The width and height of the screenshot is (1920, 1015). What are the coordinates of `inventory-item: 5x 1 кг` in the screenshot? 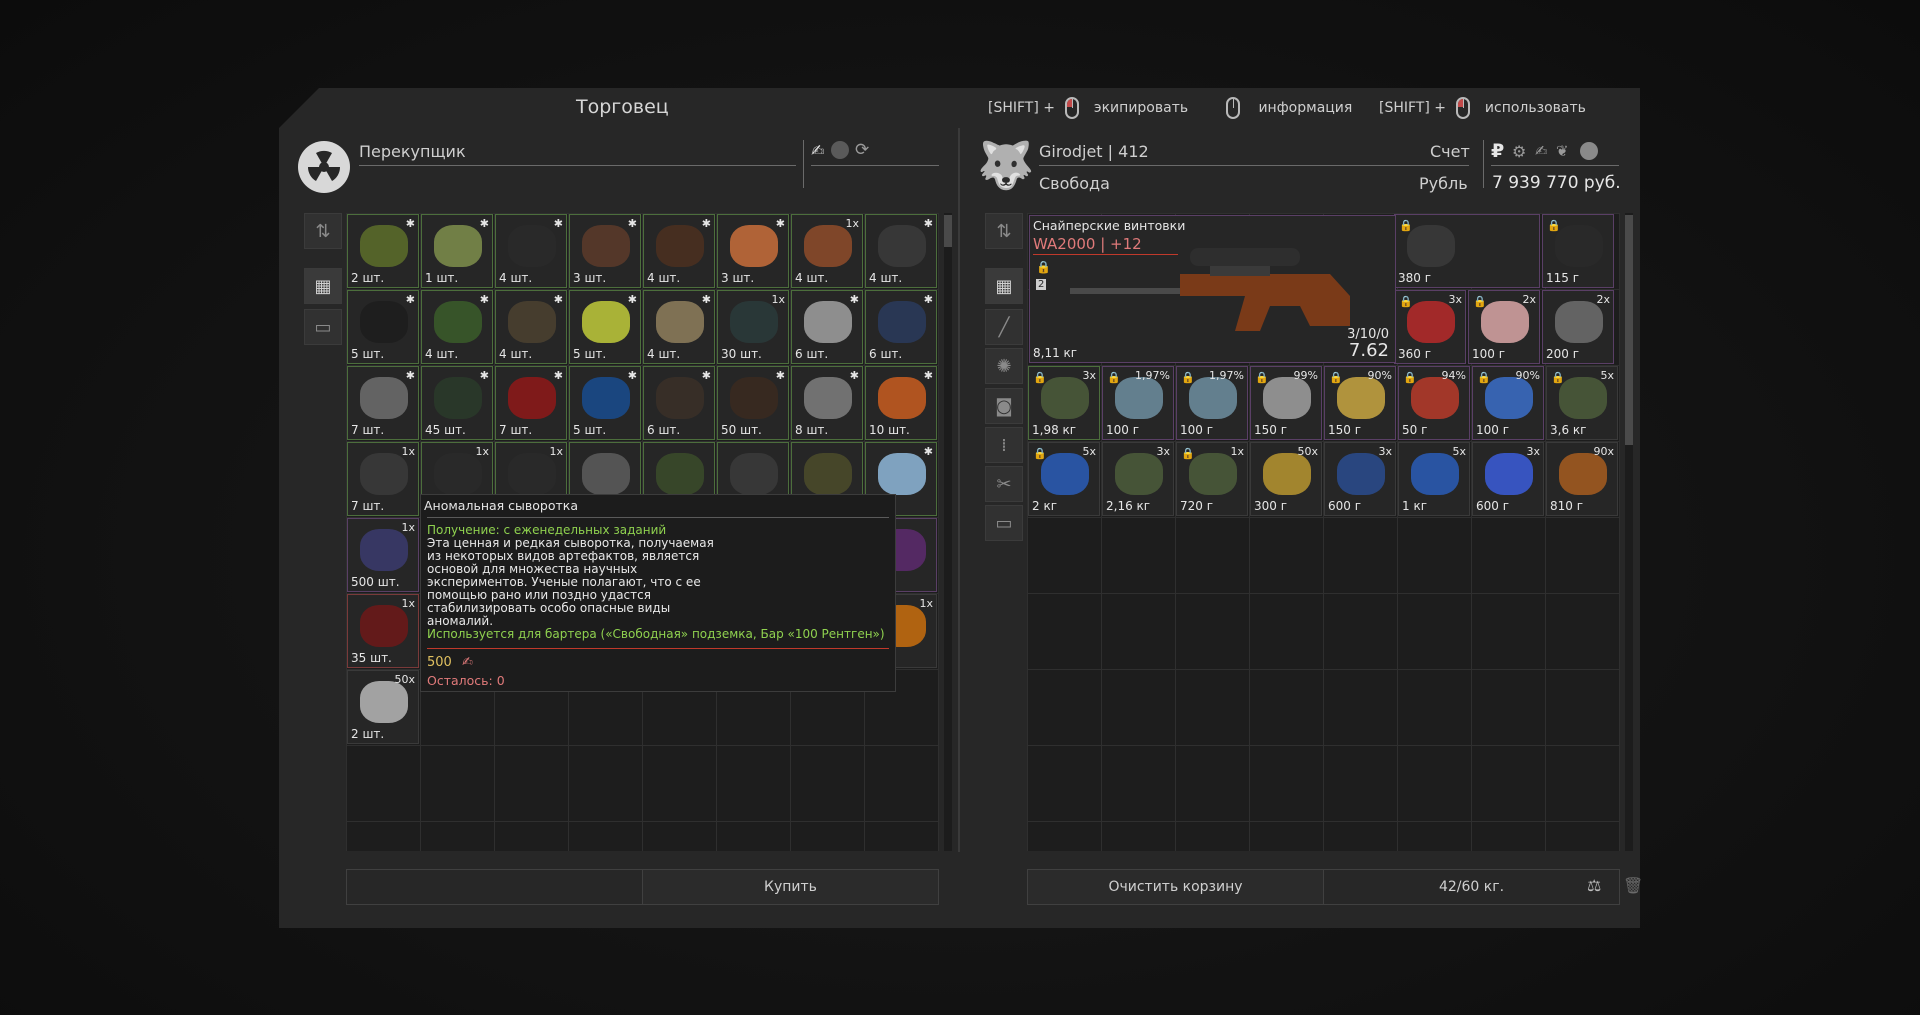 It's located at (1434, 479).